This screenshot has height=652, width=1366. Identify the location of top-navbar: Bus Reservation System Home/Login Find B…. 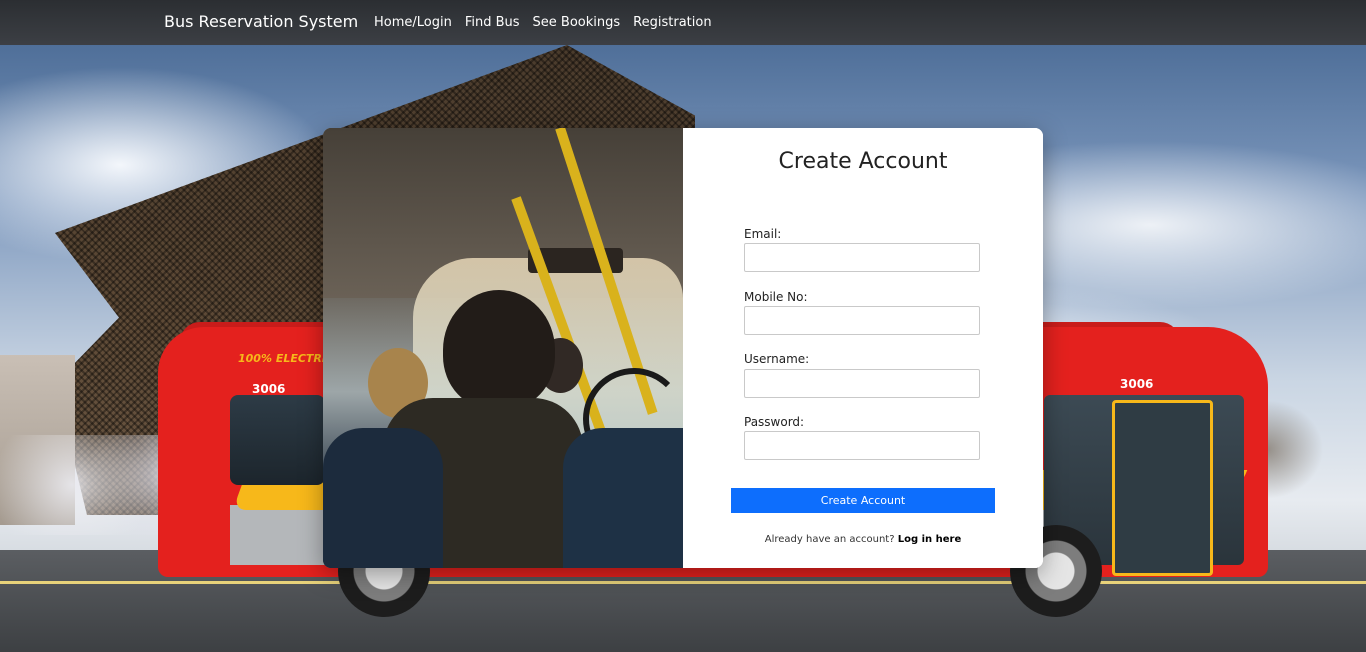
(683, 22).